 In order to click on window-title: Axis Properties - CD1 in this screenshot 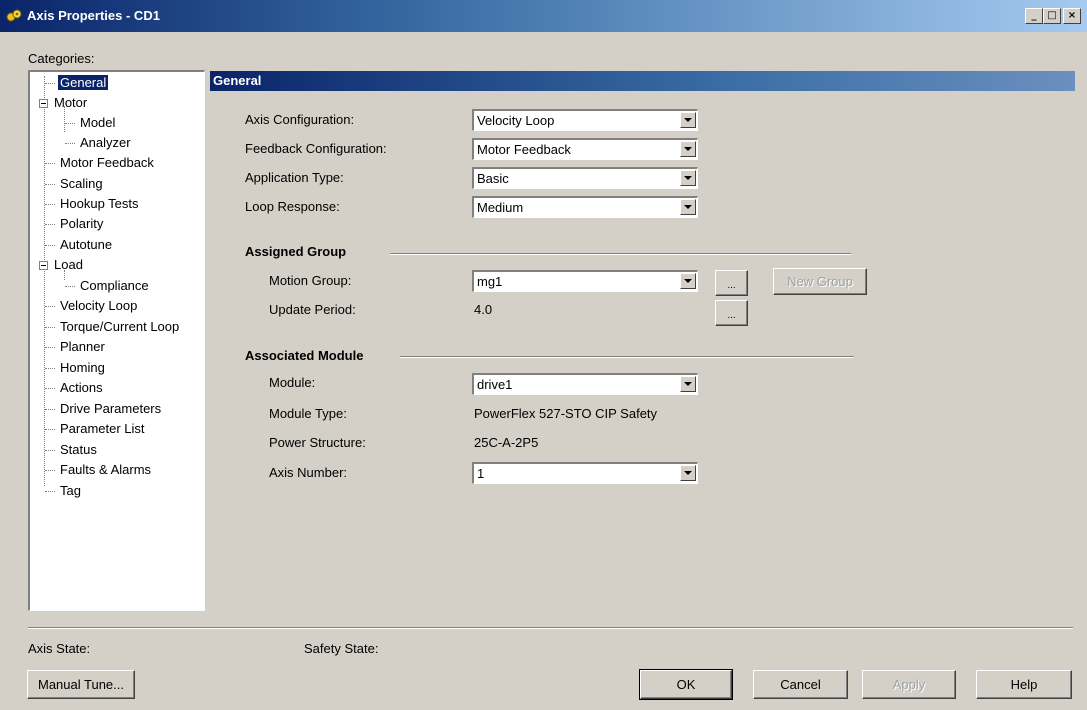, I will do `click(93, 15)`.